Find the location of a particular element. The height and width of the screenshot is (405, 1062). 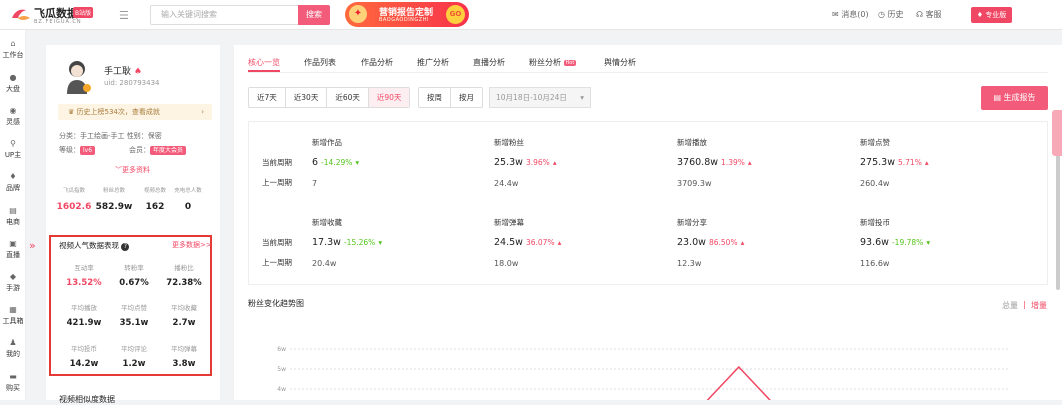

report-banner: ✦ 营销报告定制 BAOGAODINGZHI GO is located at coordinates (407, 14).